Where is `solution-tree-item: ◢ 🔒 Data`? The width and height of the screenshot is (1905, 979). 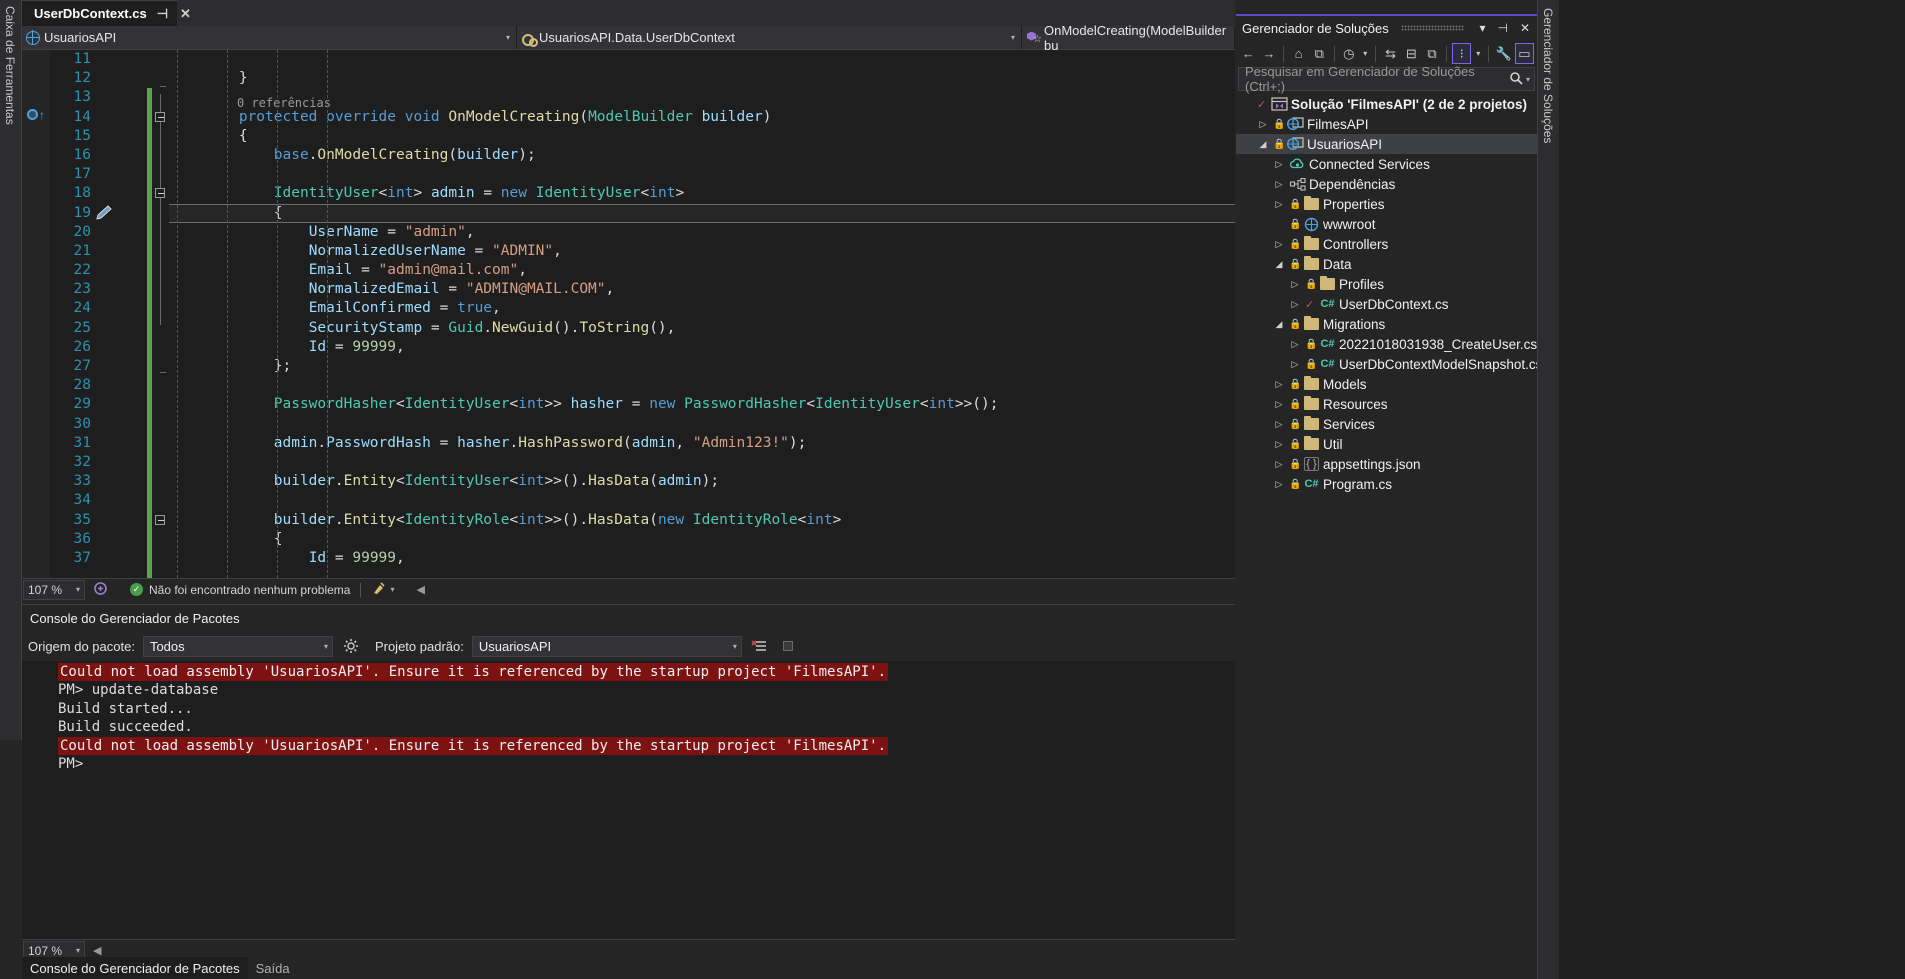 solution-tree-item: ◢ 🔒 Data is located at coordinates (1386, 264).